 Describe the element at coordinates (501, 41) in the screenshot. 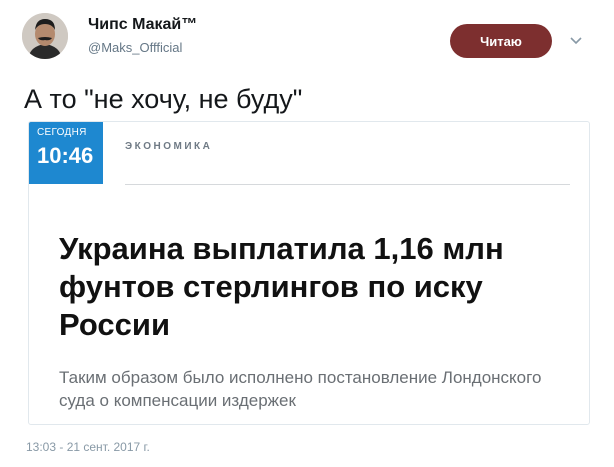

I see `follow-button: Читаю` at that location.